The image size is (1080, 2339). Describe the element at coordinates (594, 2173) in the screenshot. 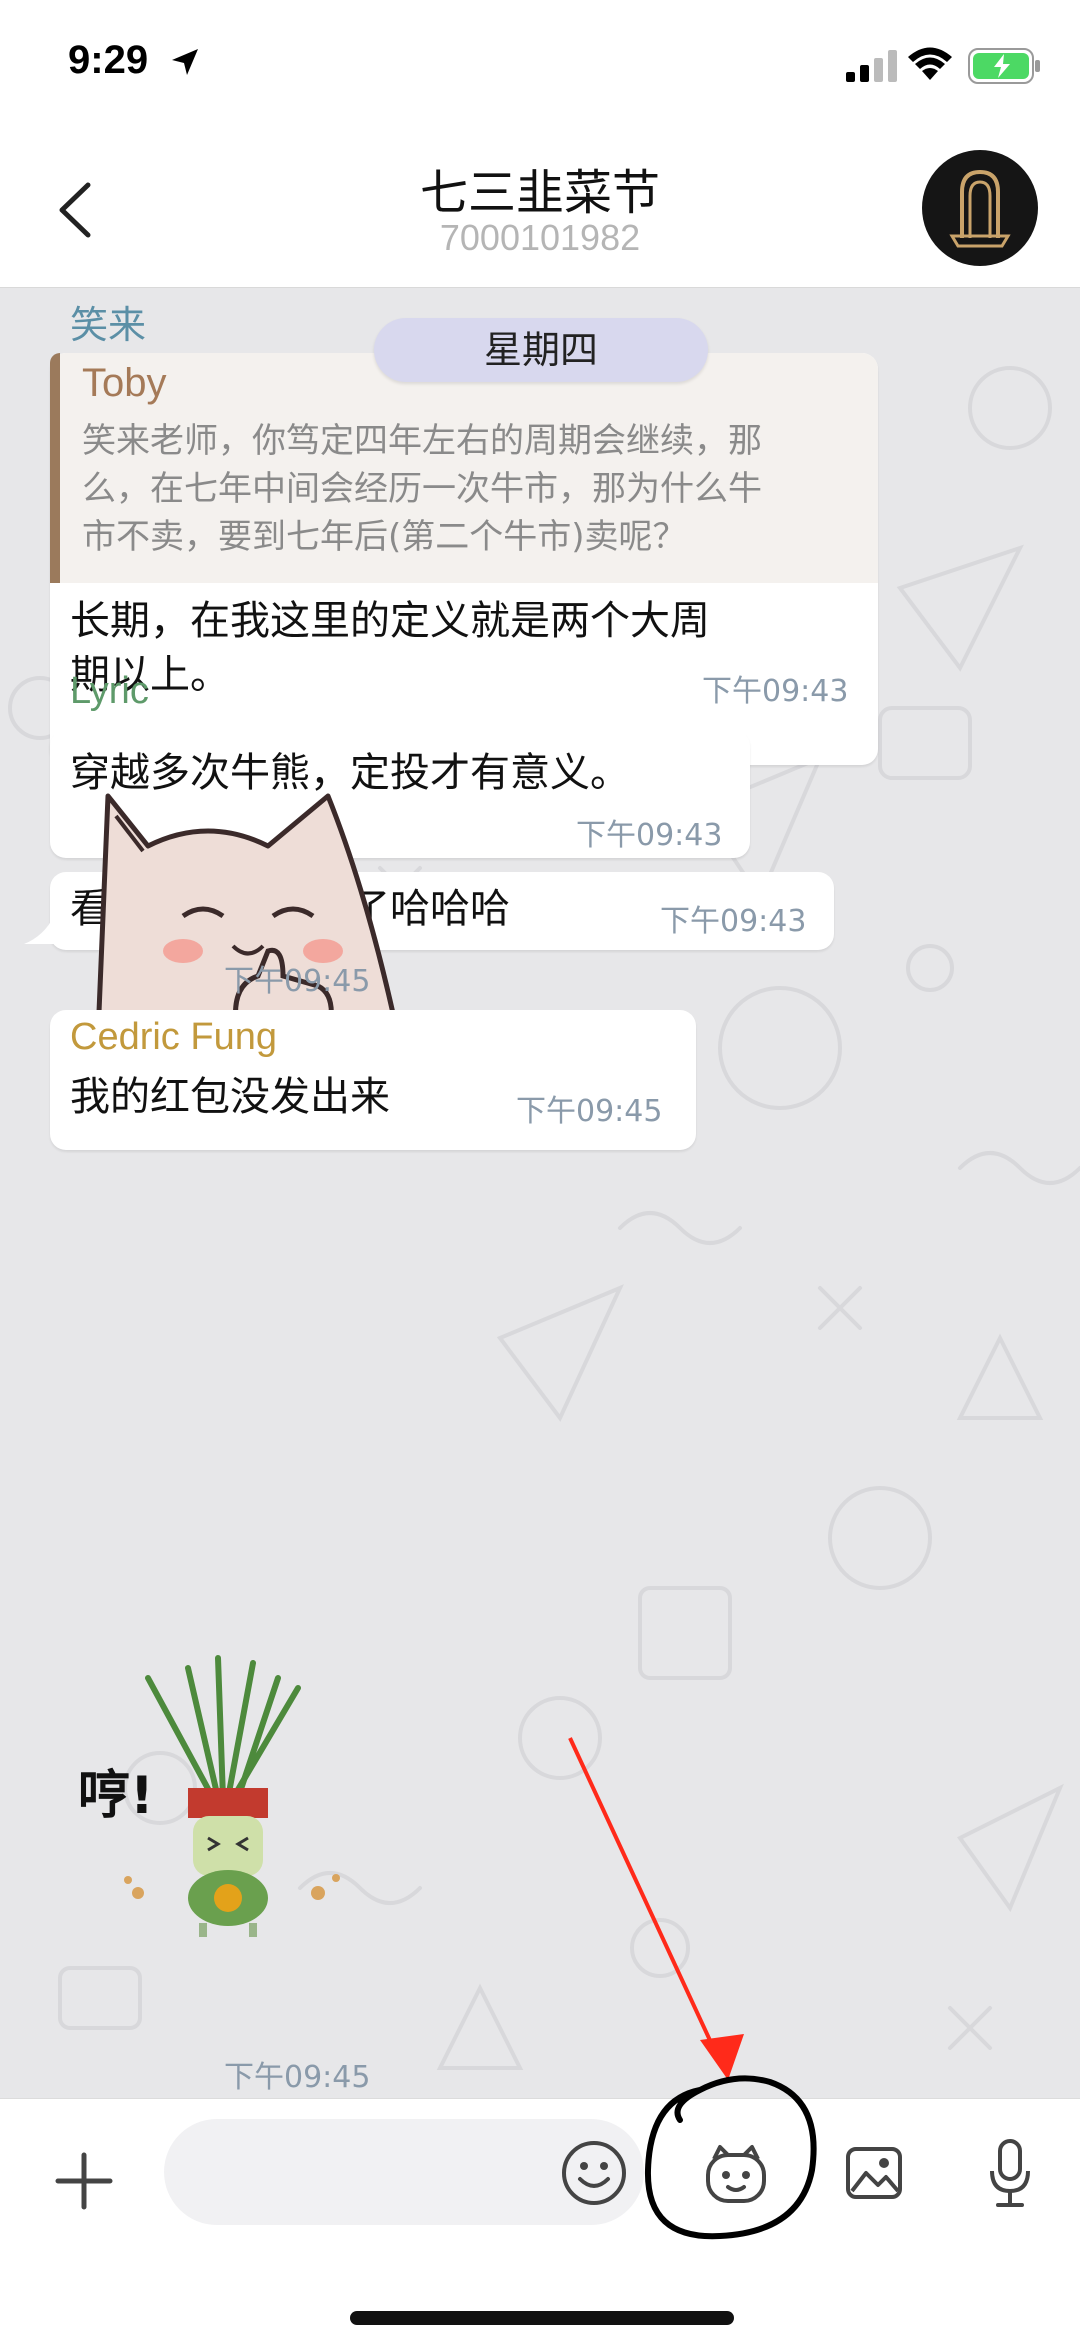

I see `emoji-icon` at that location.